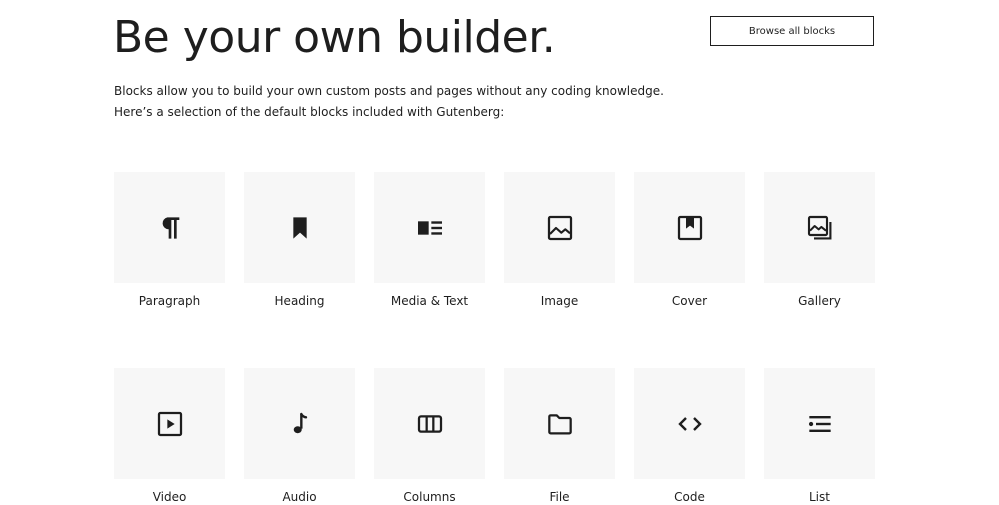  I want to click on block-card-audio: Audio, so click(299, 436).